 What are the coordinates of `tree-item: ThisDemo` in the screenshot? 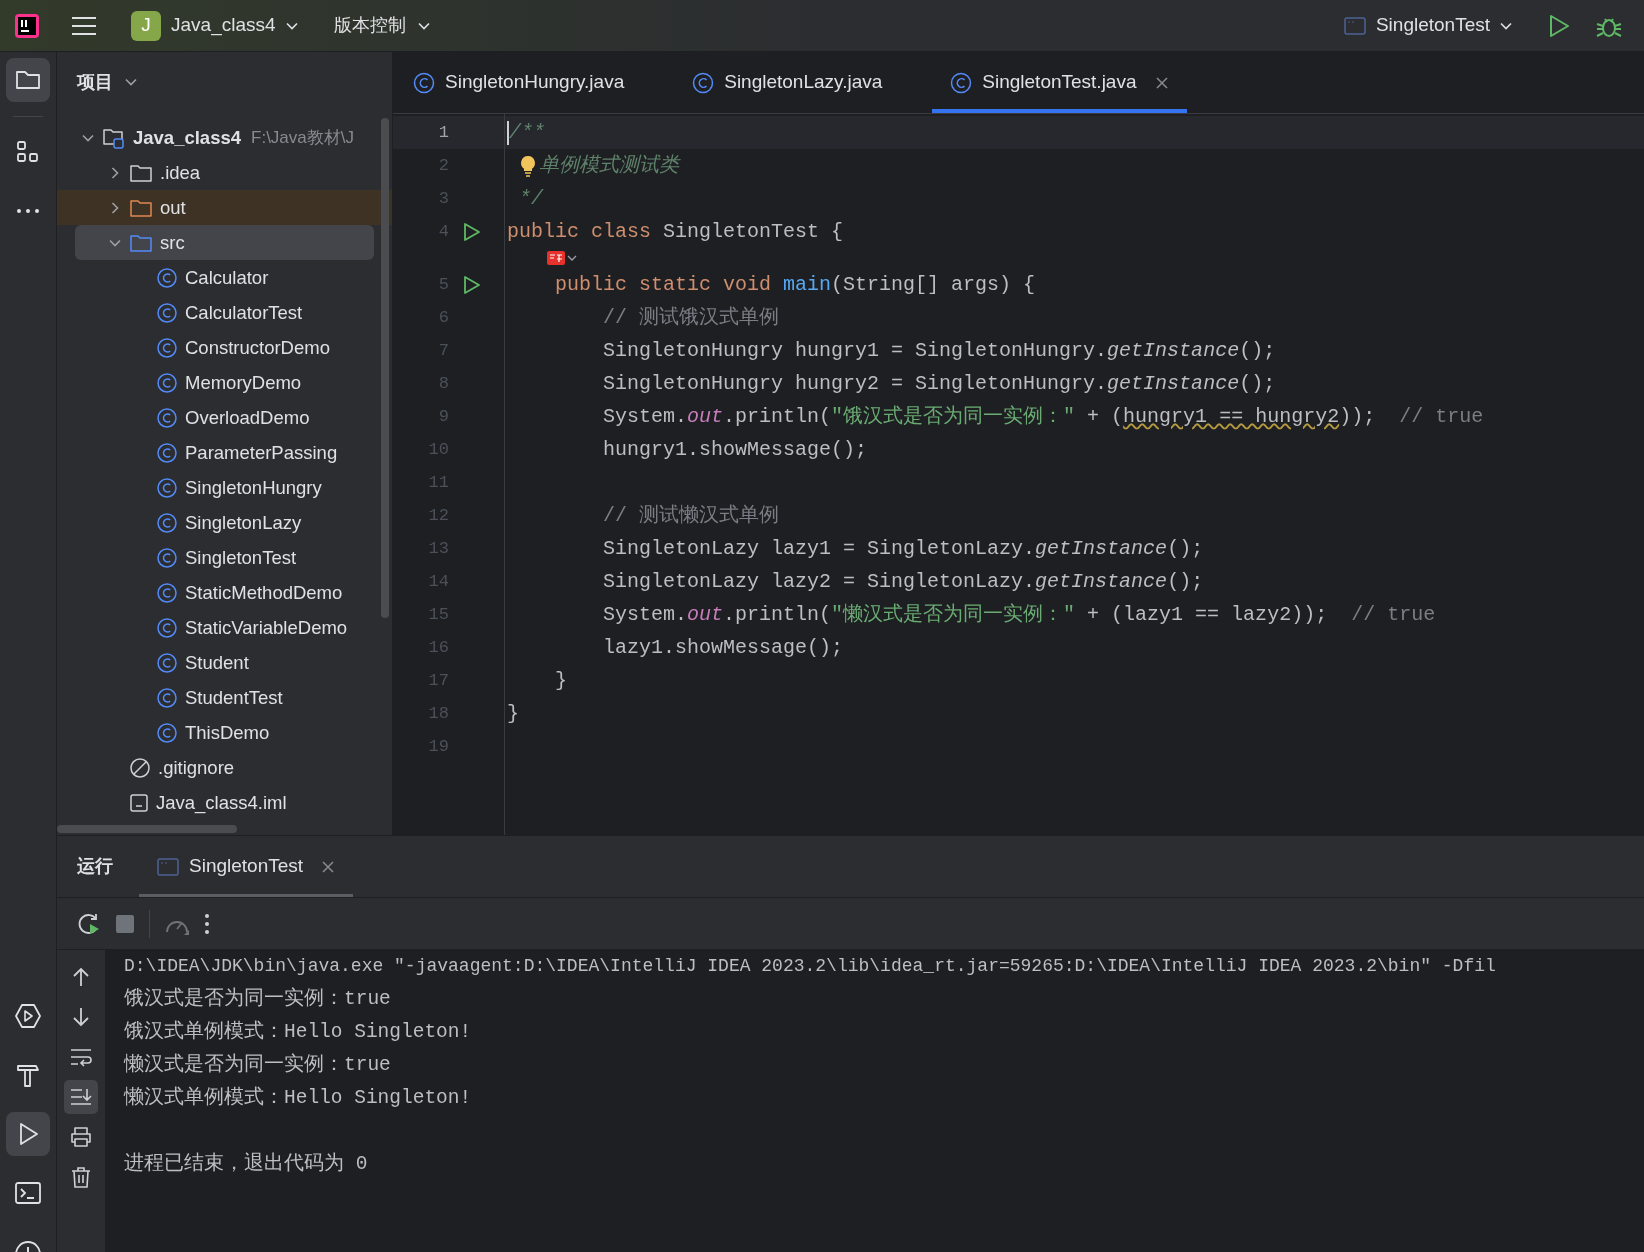 It's located at (224, 732).